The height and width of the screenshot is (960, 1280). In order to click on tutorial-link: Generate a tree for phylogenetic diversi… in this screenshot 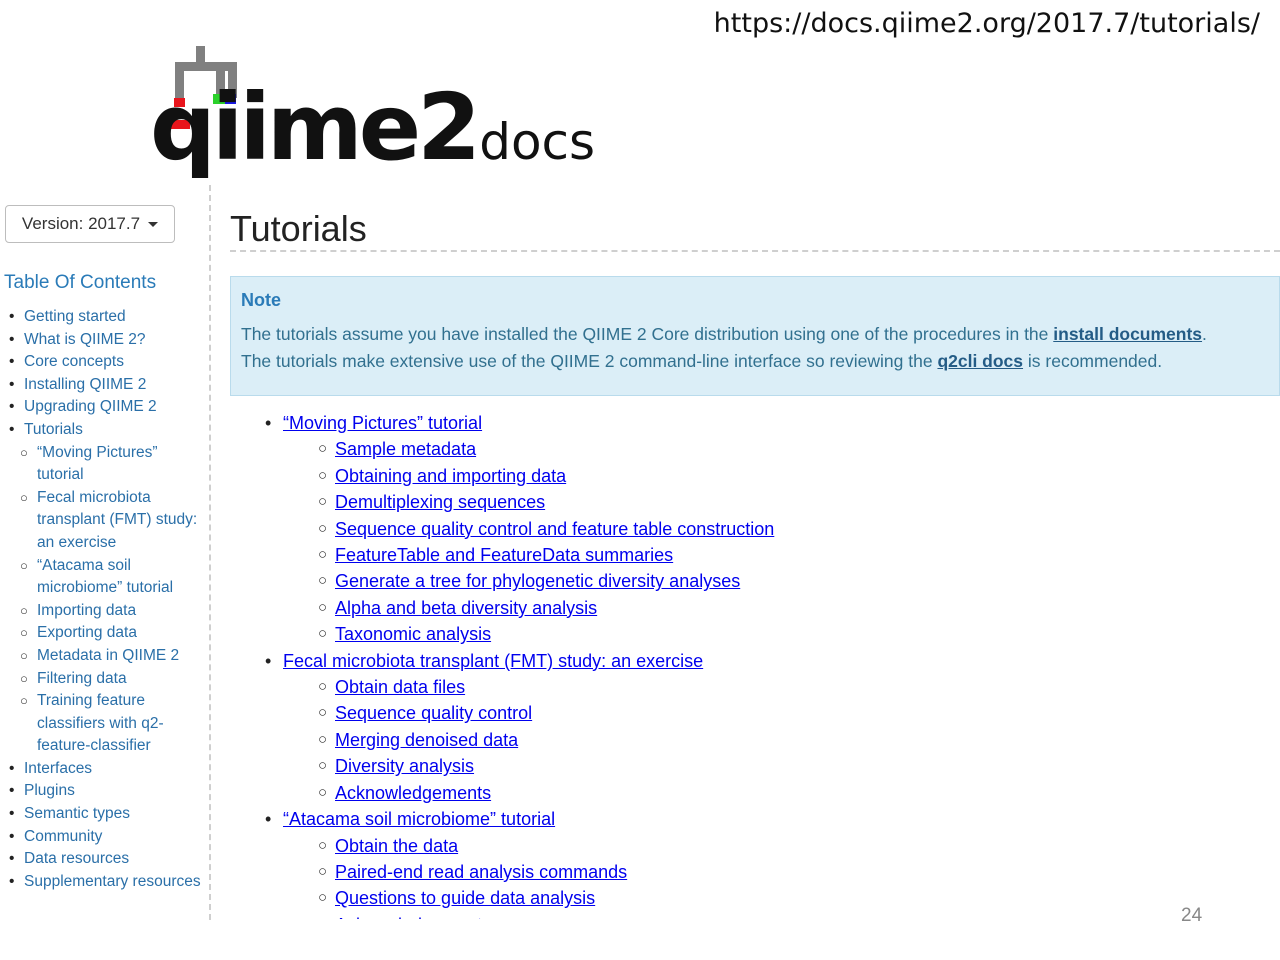, I will do `click(537, 581)`.